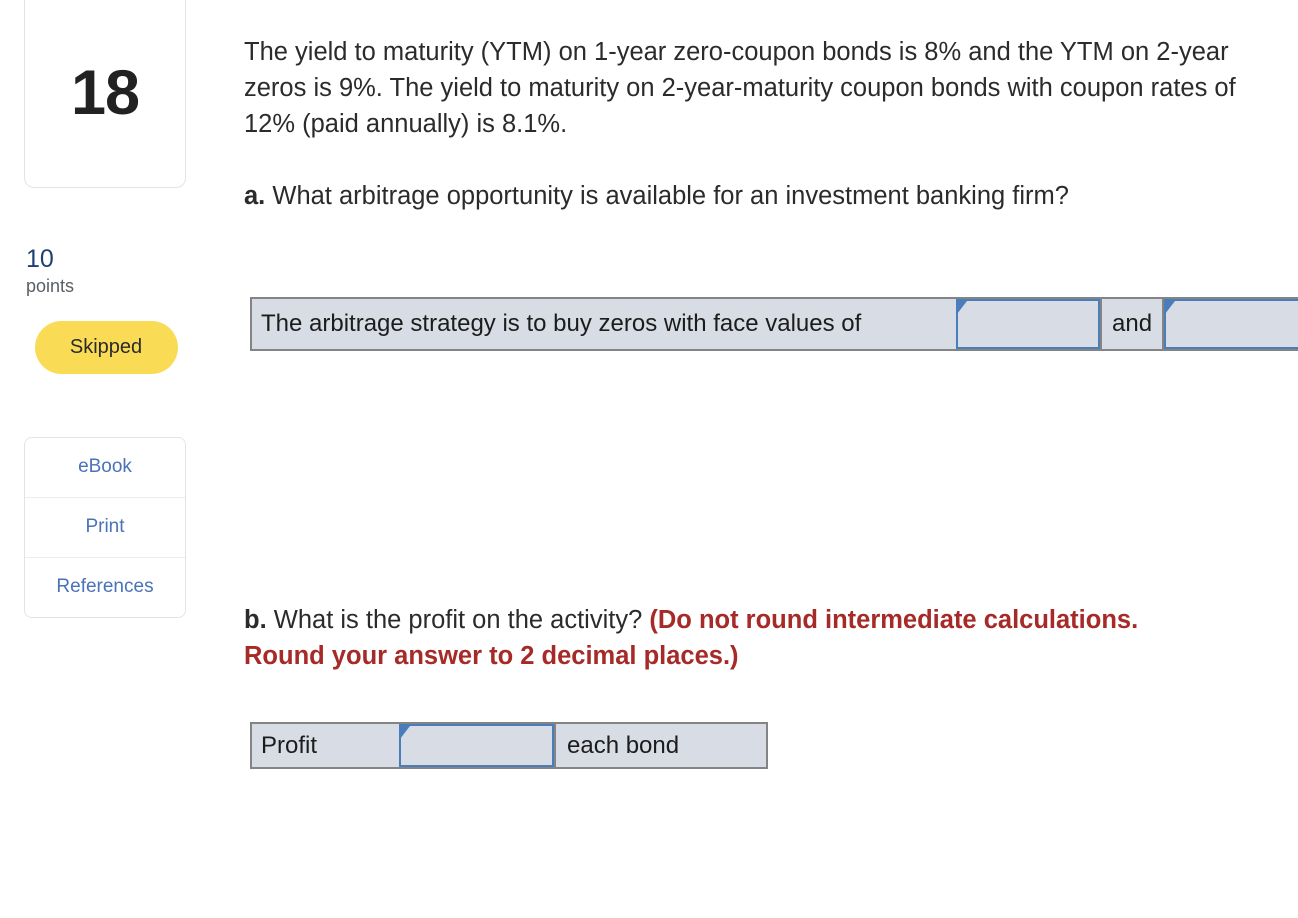  I want to click on ebook-button: eBook, so click(105, 467).